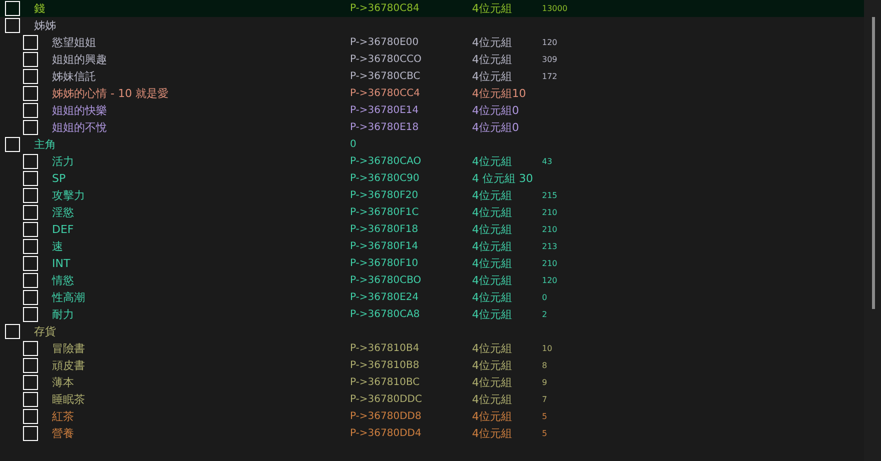  I want to click on address-cell: 0, so click(353, 144).